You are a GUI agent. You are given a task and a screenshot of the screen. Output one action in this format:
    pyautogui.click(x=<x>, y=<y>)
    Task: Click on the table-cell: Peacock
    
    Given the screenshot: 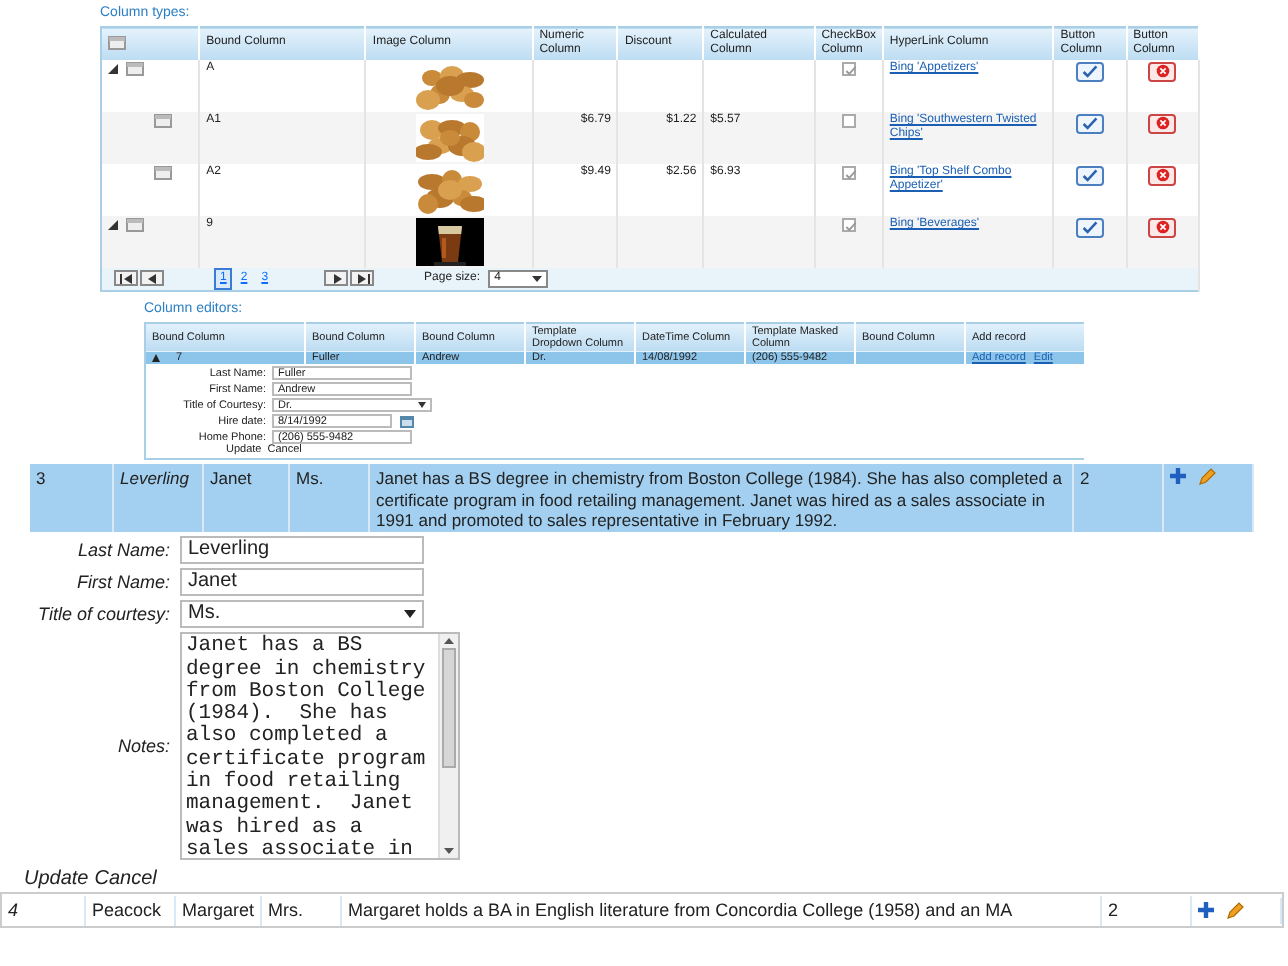 What is the action you would take?
    pyautogui.click(x=131, y=911)
    